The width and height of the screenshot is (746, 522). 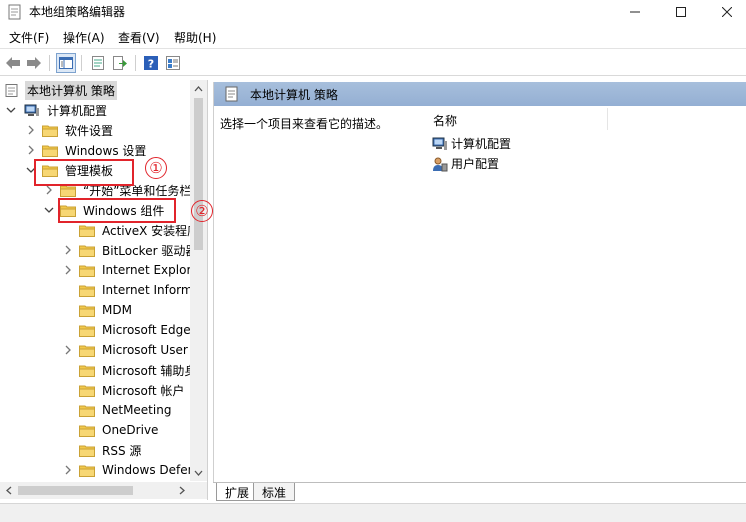 I want to click on tree-item-microsoft-edge: Microsoft Edge, so click(x=136, y=330).